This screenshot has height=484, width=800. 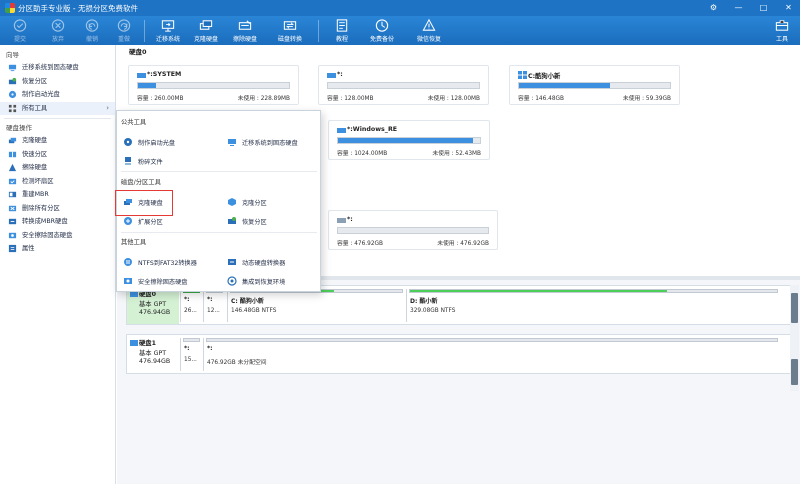 I want to click on dropdown-item-migrate-ssd: 迁移系统到固态硬盘, so click(x=262, y=142).